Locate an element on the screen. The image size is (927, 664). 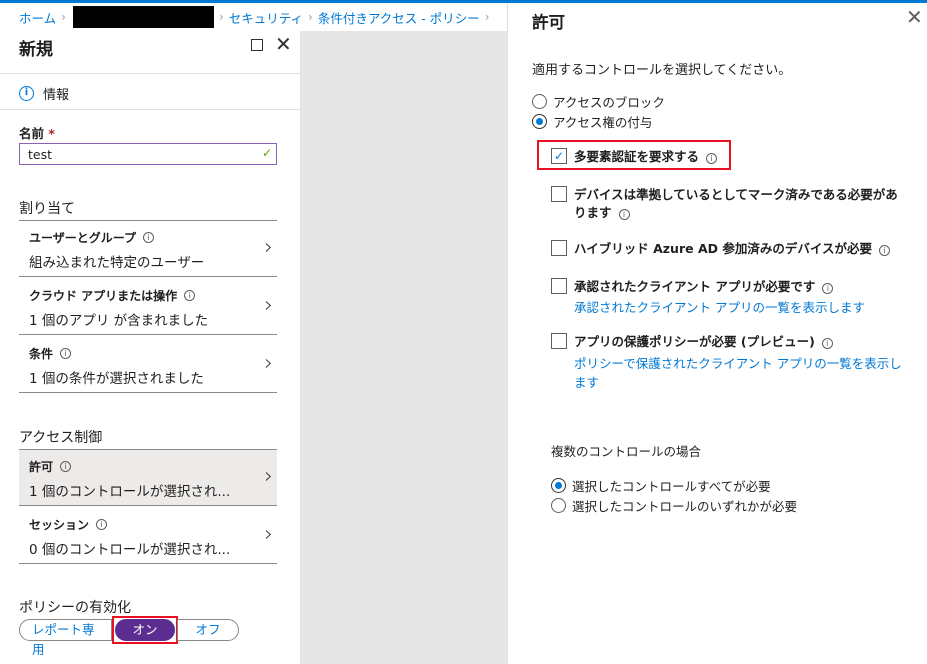
nav-value: 組み込まれた特定のユーザー is located at coordinates (117, 263).